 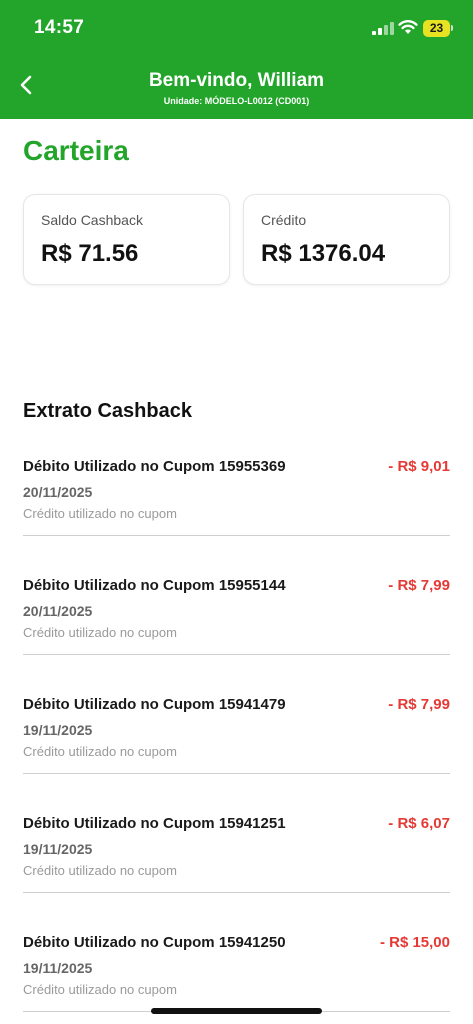 What do you see at coordinates (408, 27) in the screenshot?
I see `wifi-icon` at bounding box center [408, 27].